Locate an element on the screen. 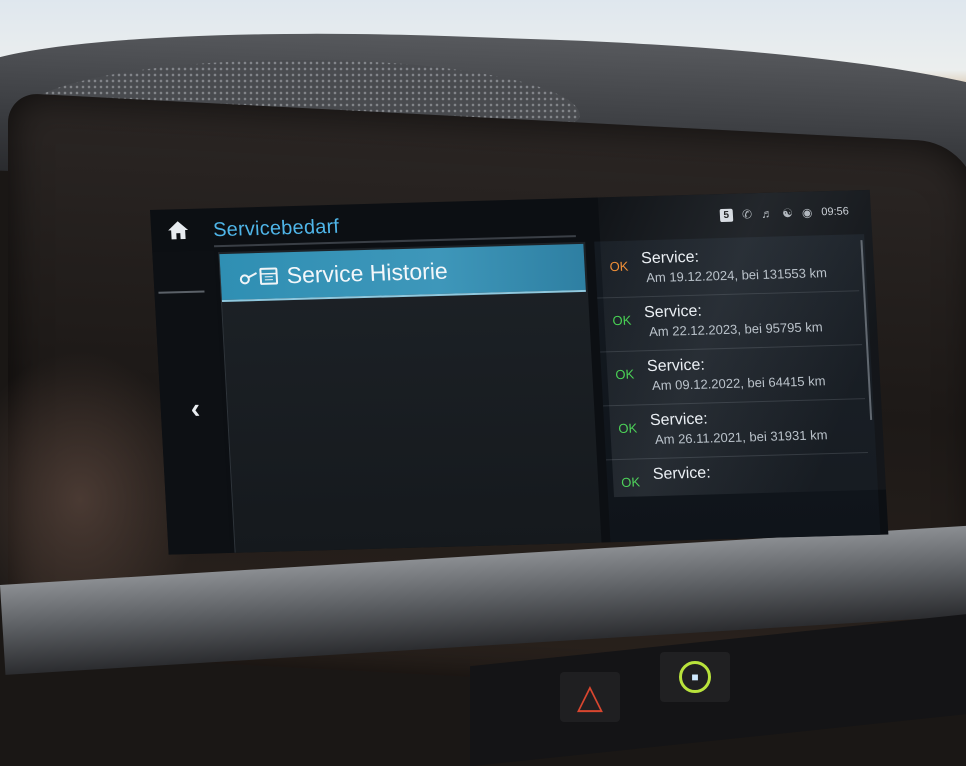  history-entry: OK Service: Am 19.12.2024, bei 131553 km is located at coordinates (726, 268).